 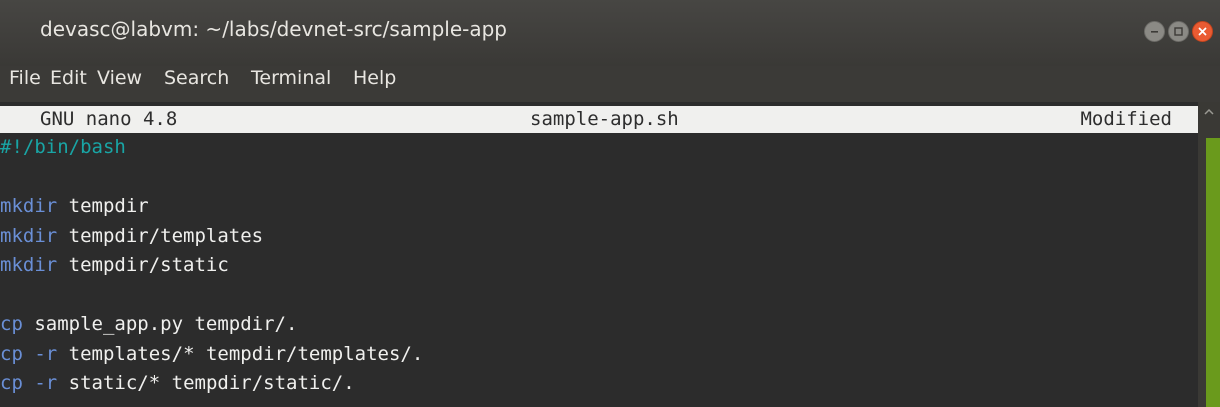 I want to click on scroll-up-arrow-icon, so click(x=1209, y=112).